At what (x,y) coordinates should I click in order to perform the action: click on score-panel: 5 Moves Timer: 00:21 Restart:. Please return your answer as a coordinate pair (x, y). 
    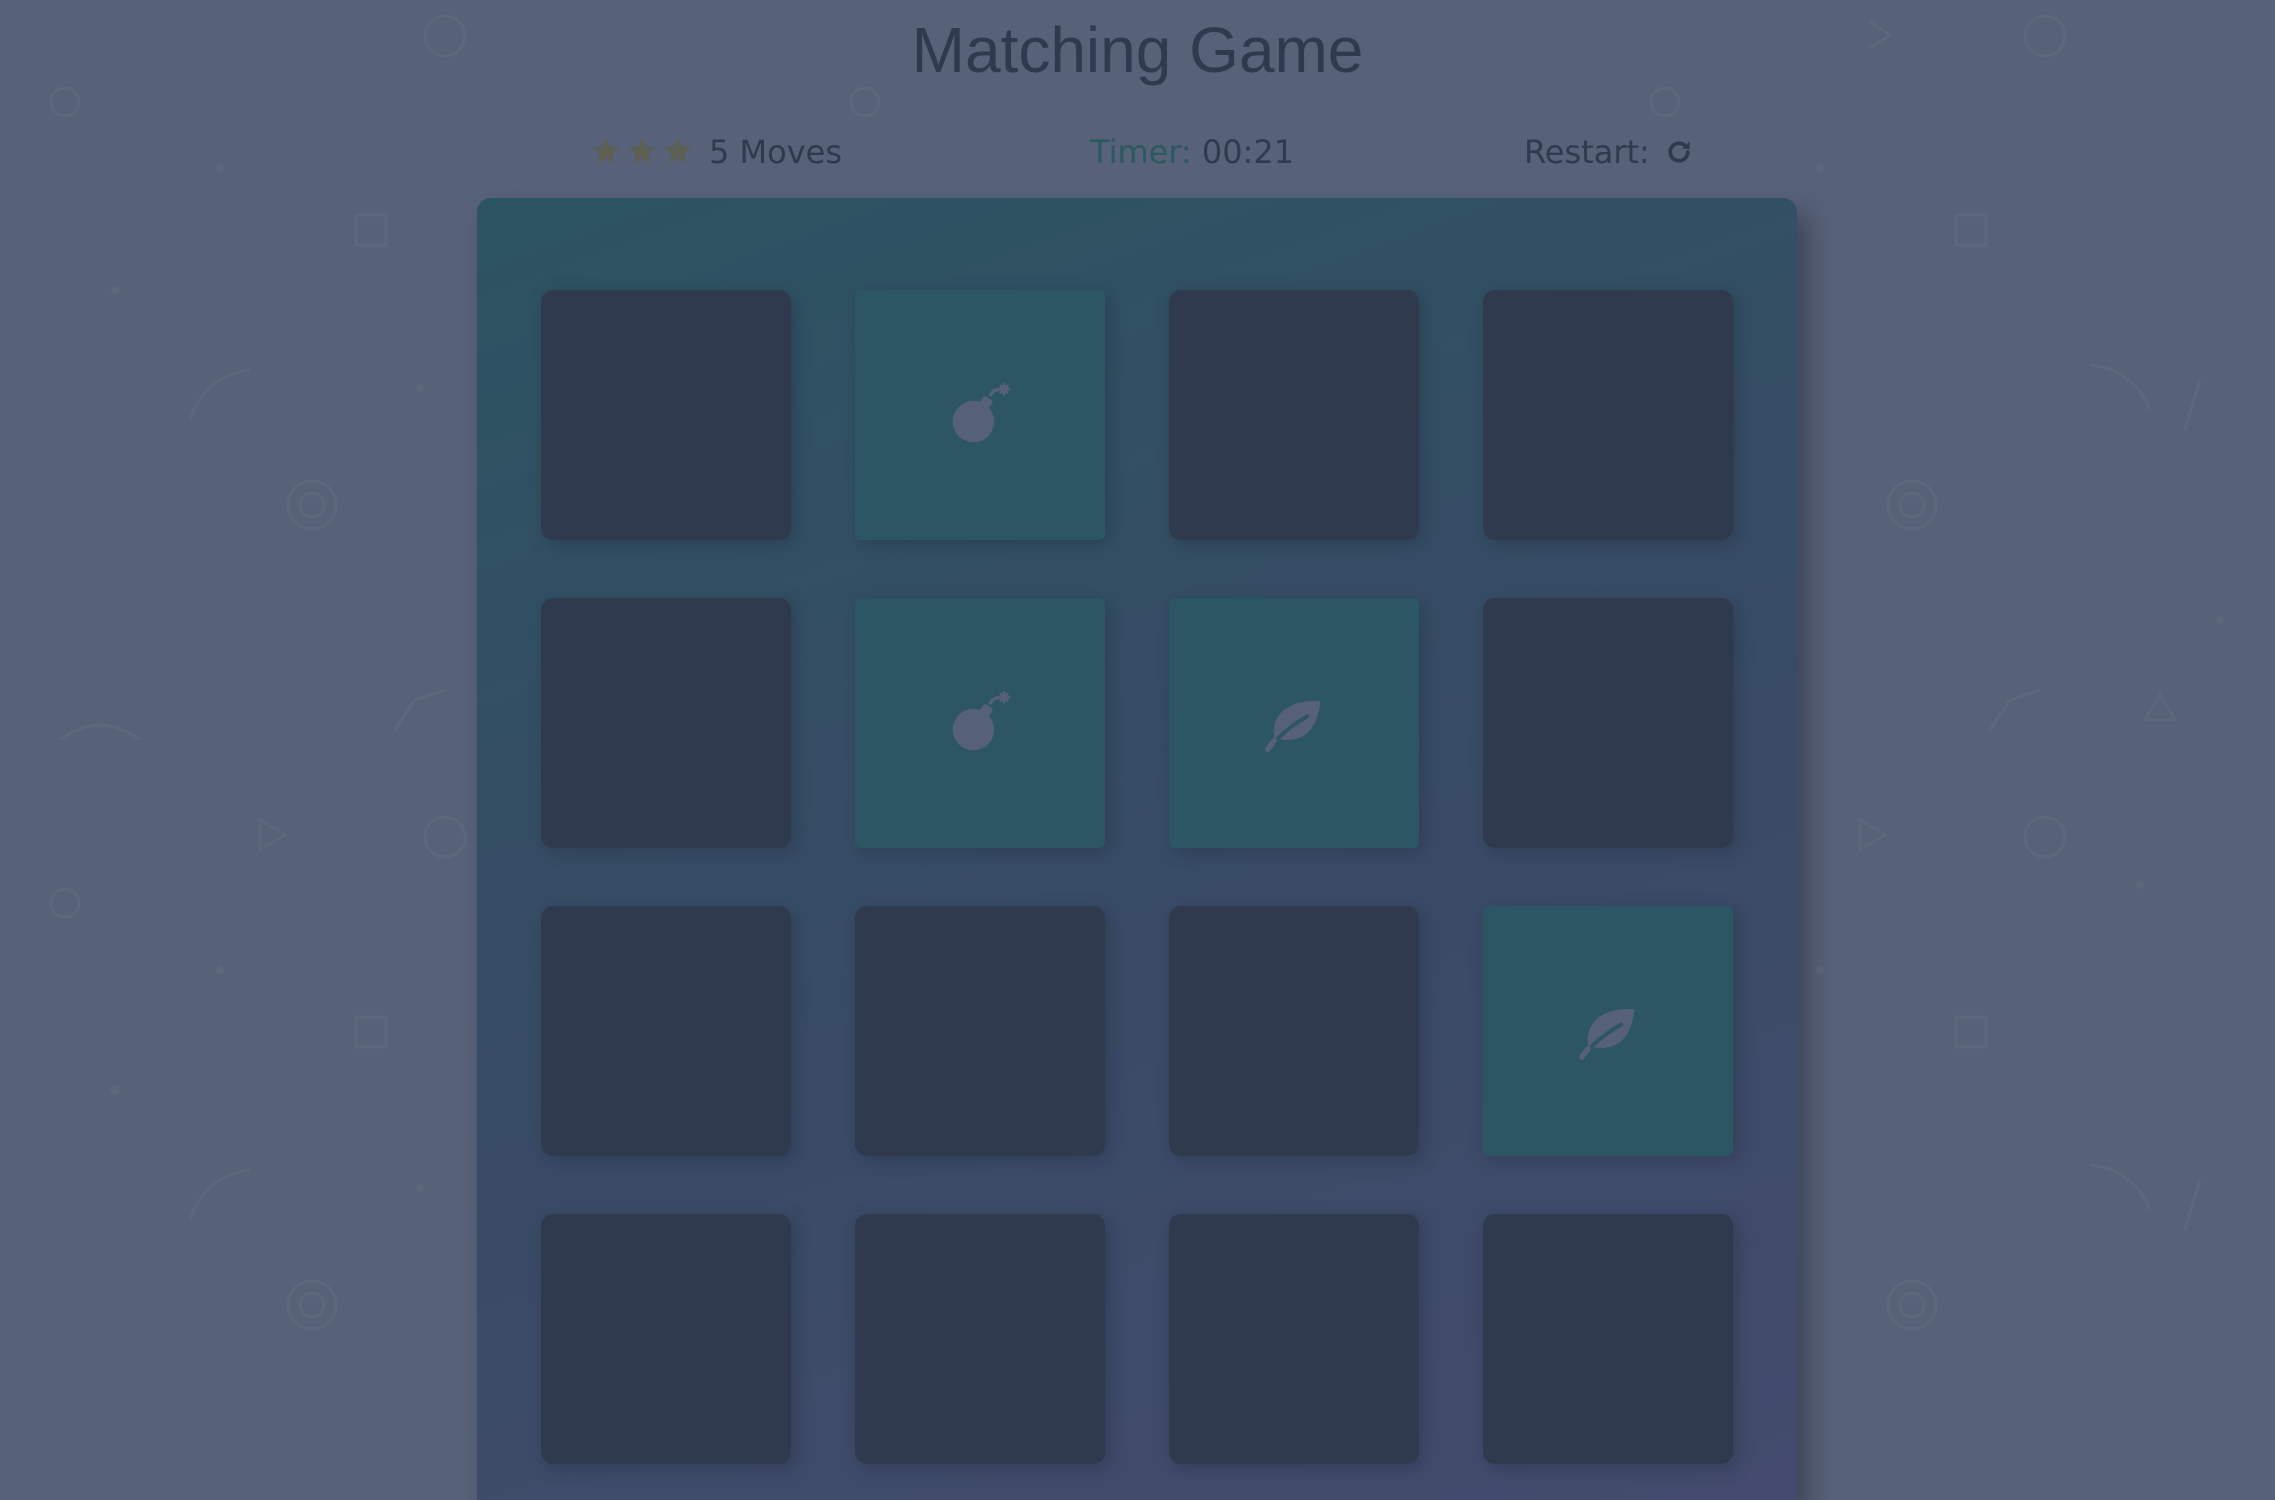
    Looking at the image, I should click on (1137, 154).